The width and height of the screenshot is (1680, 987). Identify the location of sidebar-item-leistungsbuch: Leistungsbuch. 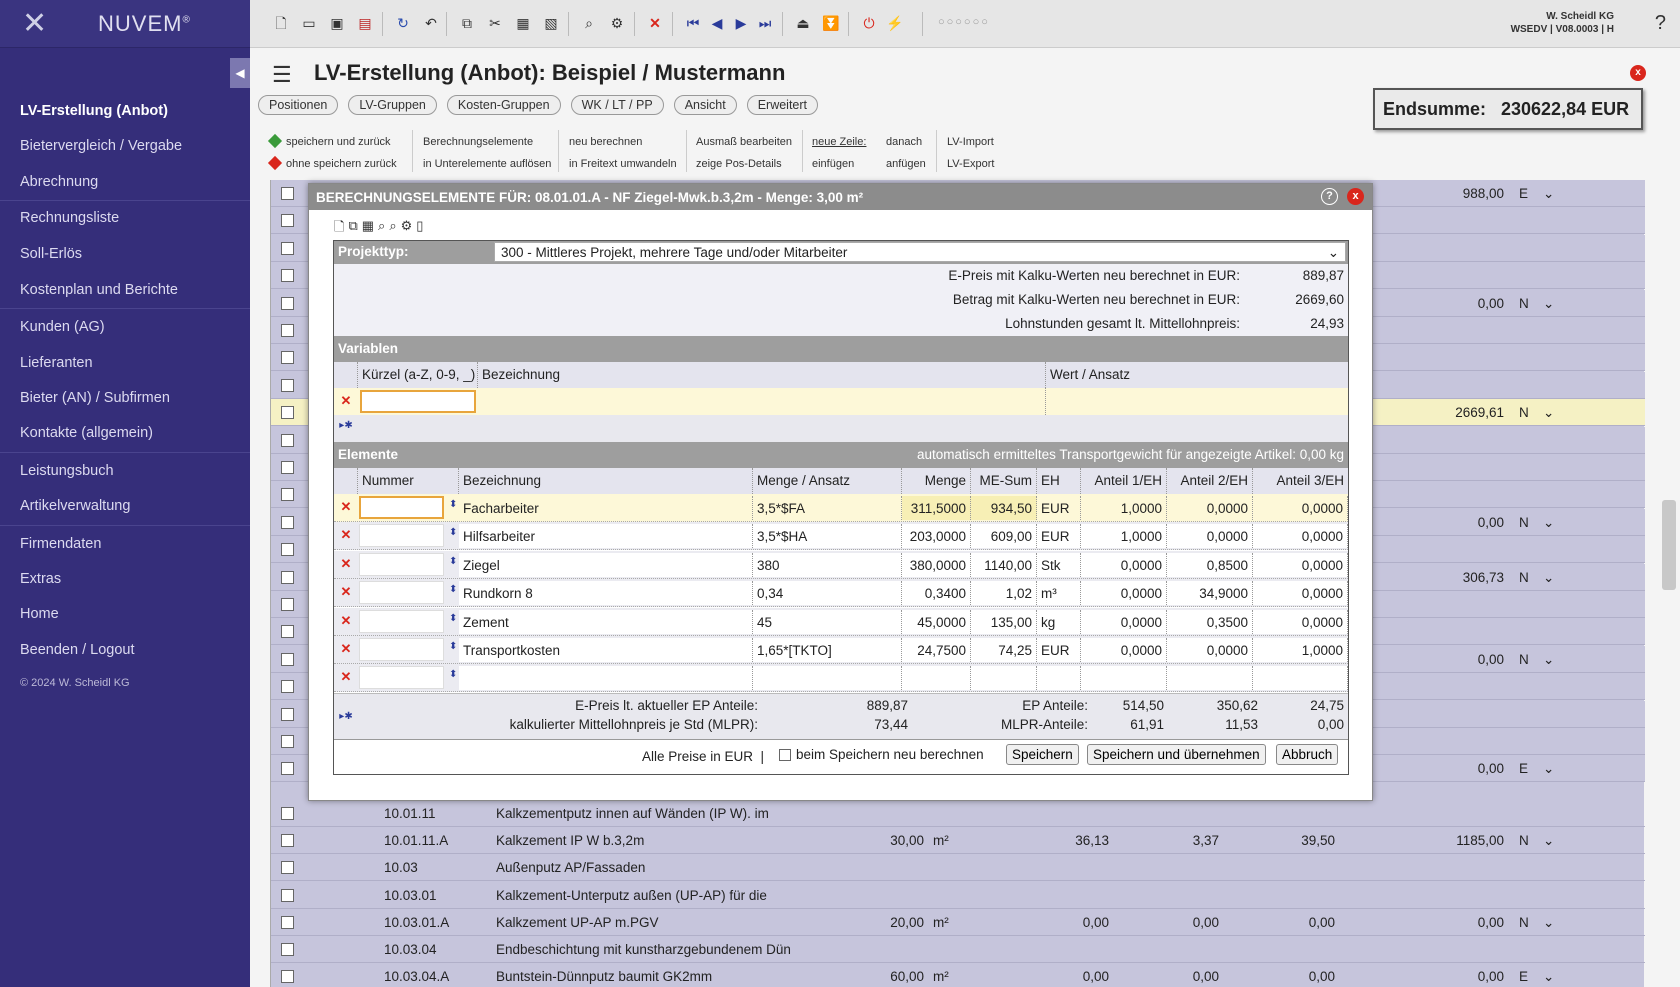
(67, 471).